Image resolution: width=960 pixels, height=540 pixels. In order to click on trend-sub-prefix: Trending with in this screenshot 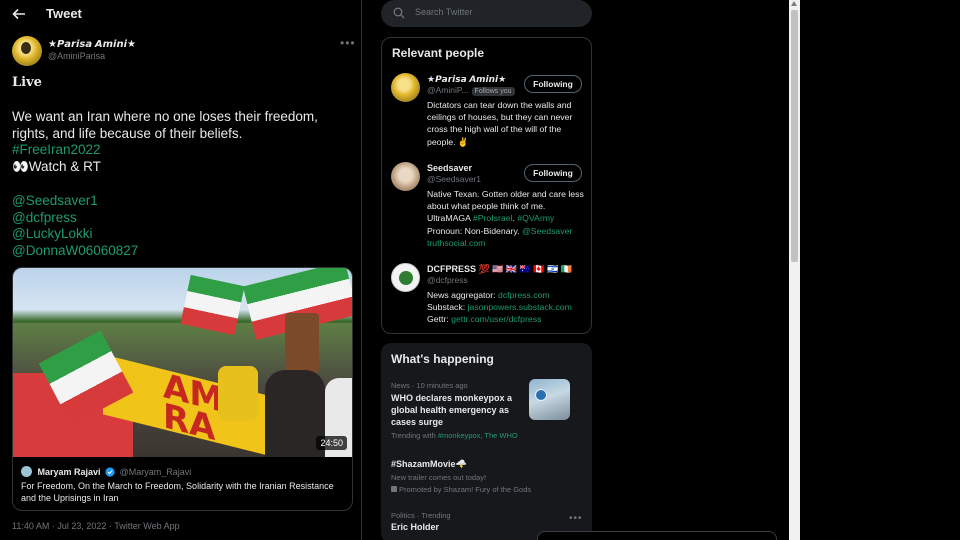, I will do `click(414, 435)`.